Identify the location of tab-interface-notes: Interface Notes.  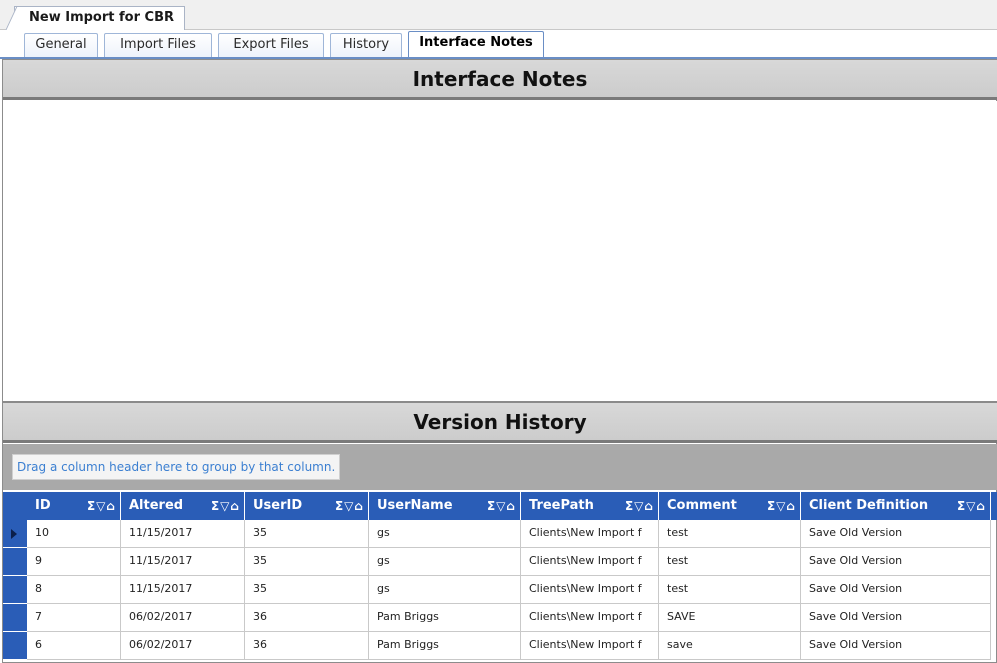
(476, 44).